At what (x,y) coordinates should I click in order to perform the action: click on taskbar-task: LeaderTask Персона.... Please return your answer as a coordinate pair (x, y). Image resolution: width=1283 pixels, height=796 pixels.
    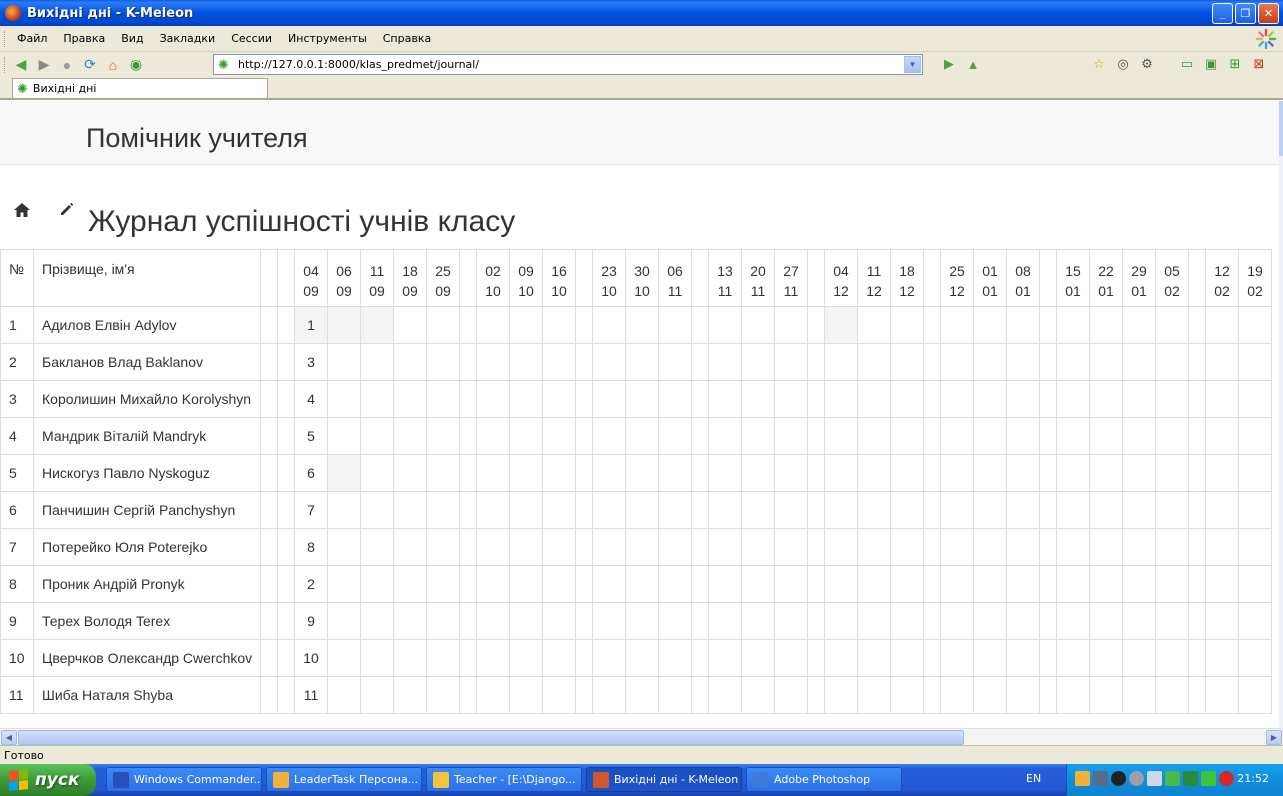
    Looking at the image, I should click on (344, 779).